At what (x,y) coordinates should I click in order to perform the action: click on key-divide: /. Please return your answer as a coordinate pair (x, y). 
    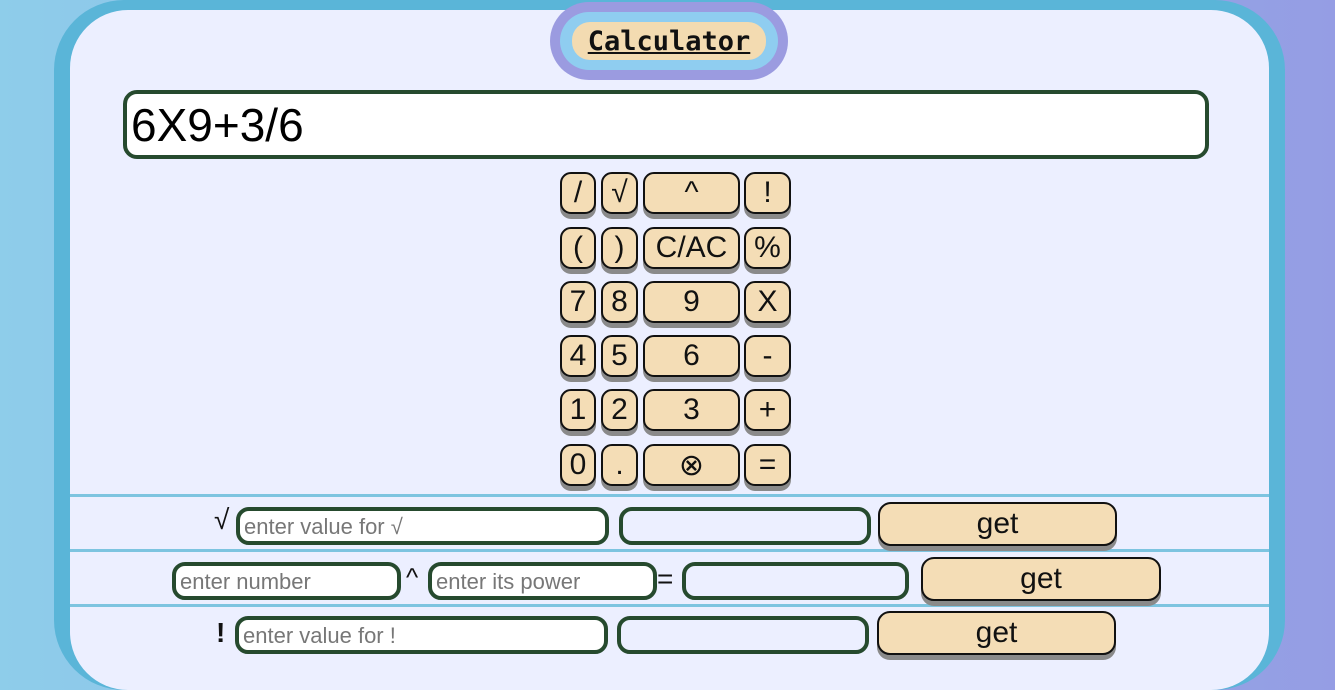
    Looking at the image, I should click on (578, 193).